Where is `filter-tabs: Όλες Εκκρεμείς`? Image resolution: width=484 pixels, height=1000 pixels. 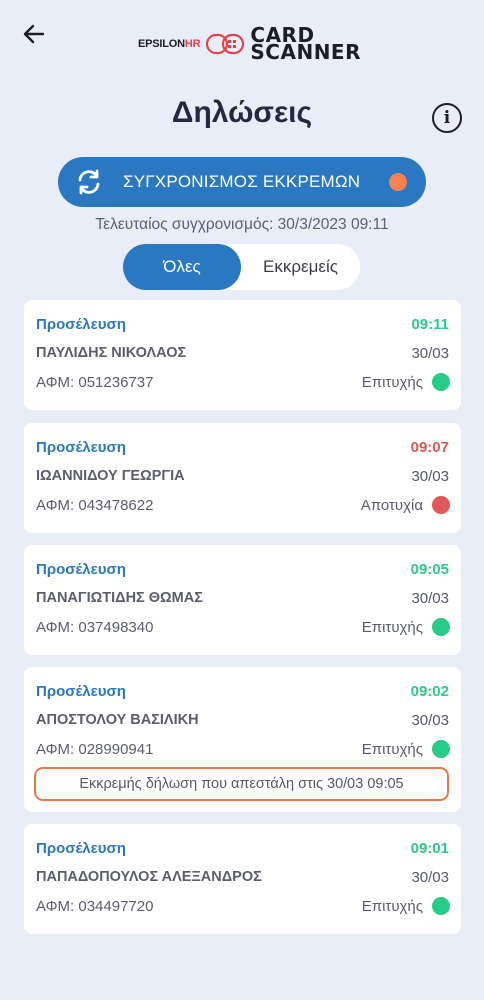
filter-tabs: Όλες Εκκρεμείς is located at coordinates (241, 267).